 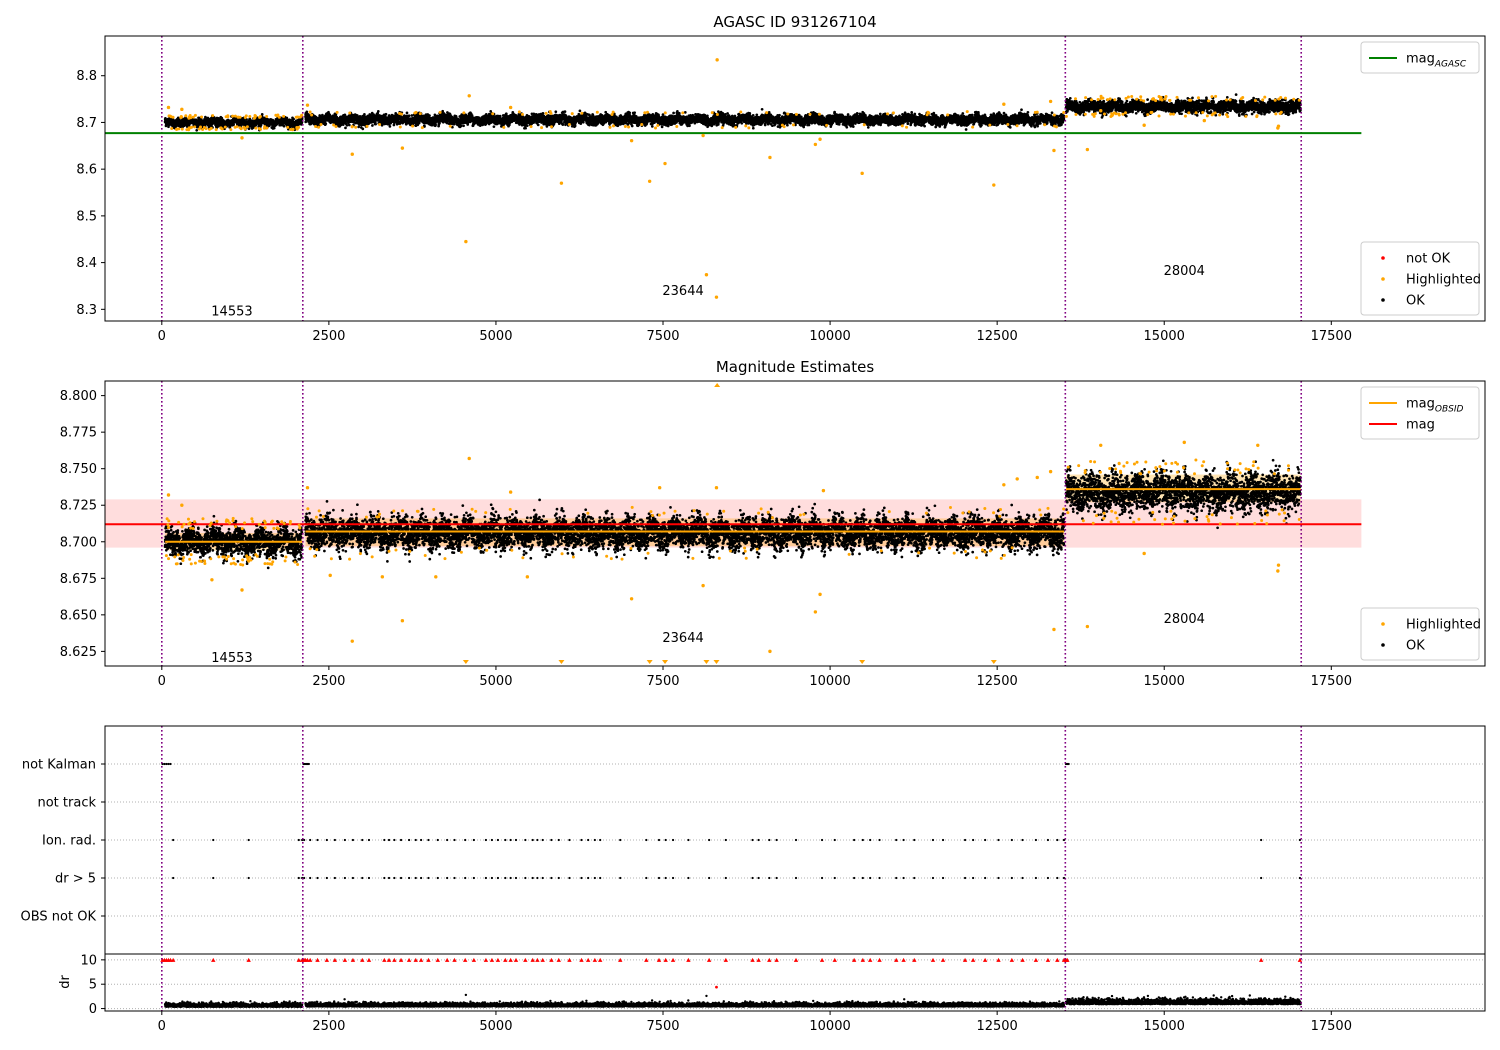 I want to click on agasc-panel: AGASC ID 931267104, so click(x=794, y=22).